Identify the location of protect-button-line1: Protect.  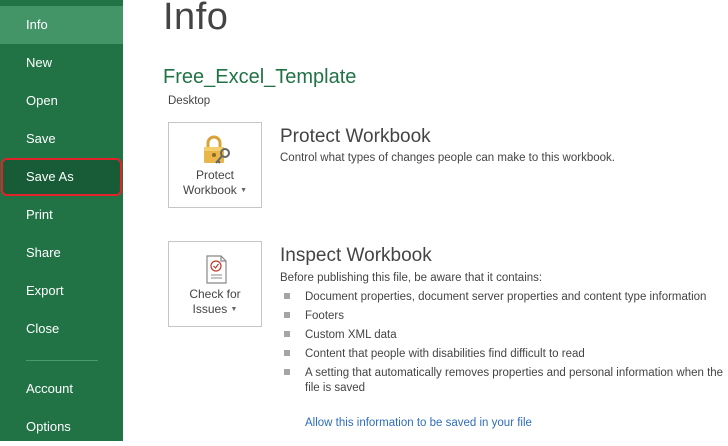
(214, 175).